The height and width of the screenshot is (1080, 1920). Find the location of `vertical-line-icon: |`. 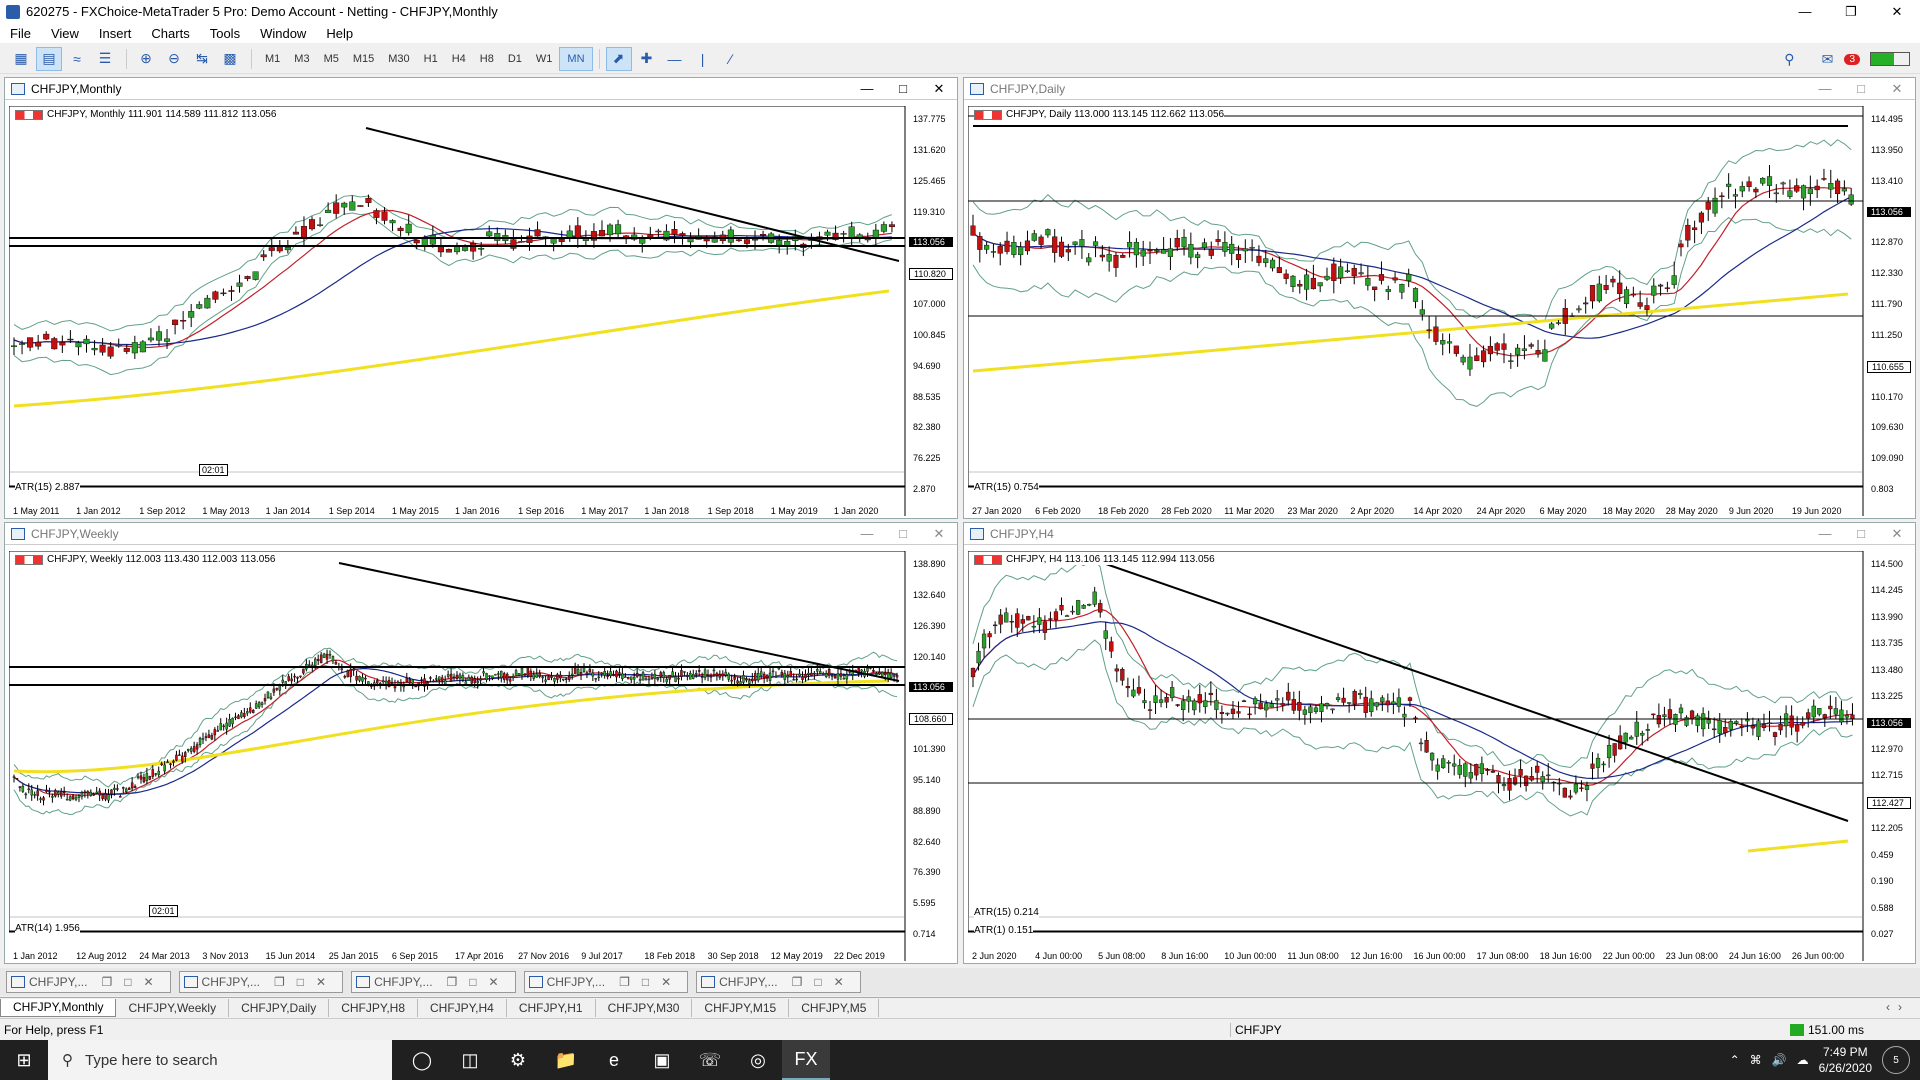

vertical-line-icon: | is located at coordinates (703, 59).